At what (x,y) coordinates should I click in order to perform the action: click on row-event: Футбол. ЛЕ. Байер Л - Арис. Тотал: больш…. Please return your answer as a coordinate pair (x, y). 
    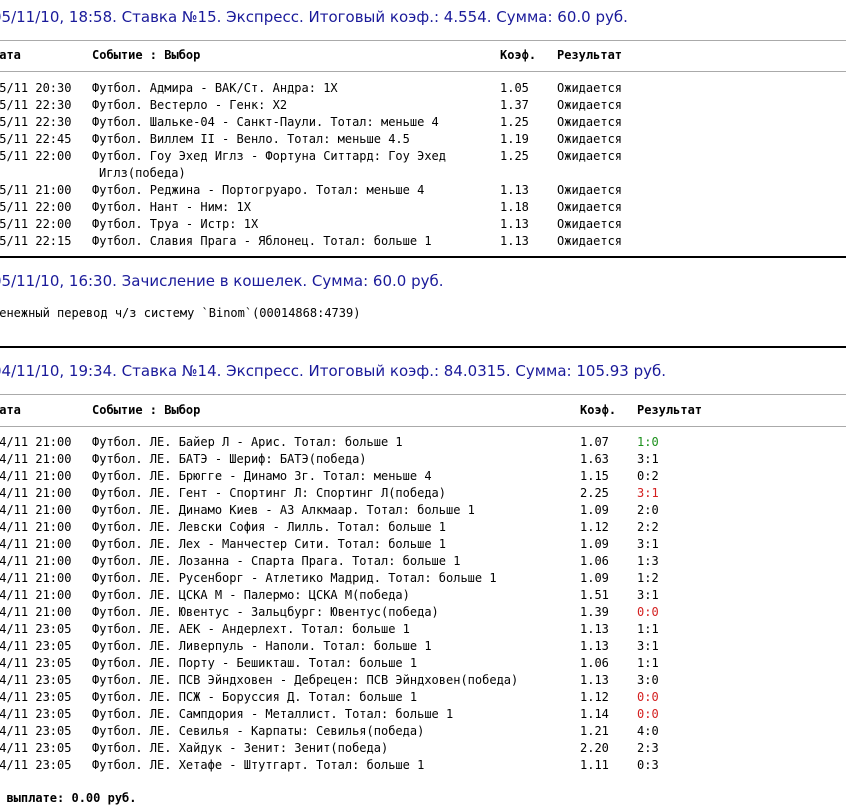
    Looking at the image, I should click on (247, 442).